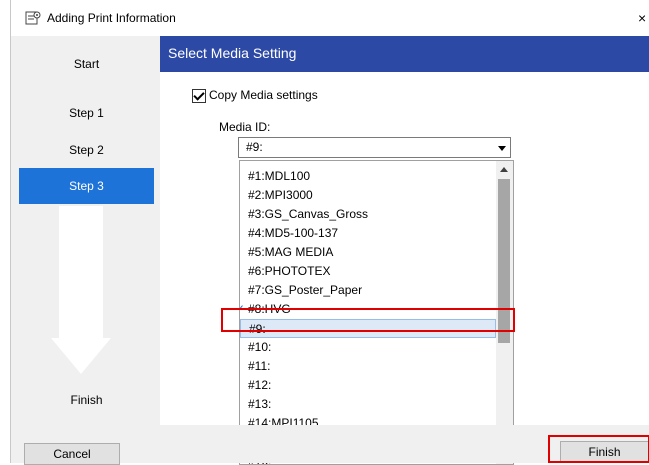  I want to click on dropdown-option: #1:MDL100, so click(368, 176).